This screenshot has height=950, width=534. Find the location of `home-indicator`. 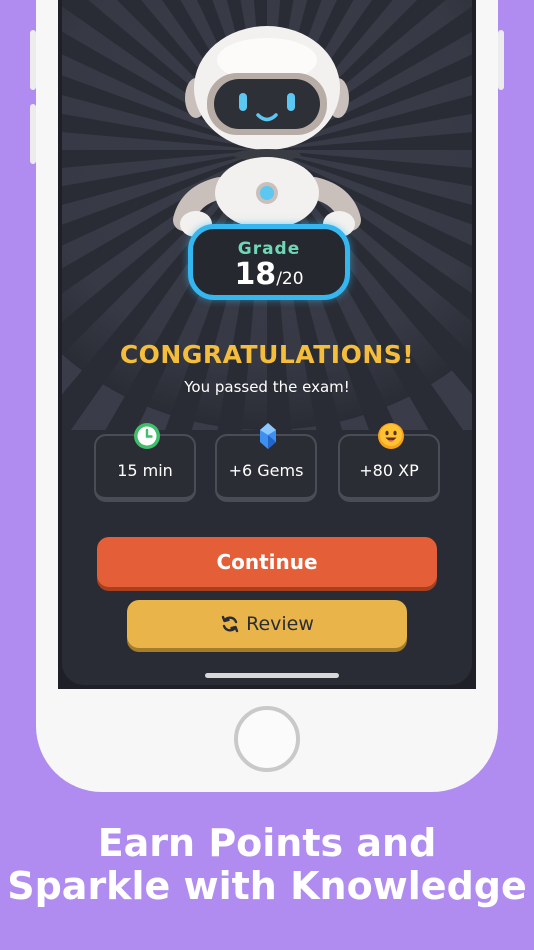

home-indicator is located at coordinates (272, 675).